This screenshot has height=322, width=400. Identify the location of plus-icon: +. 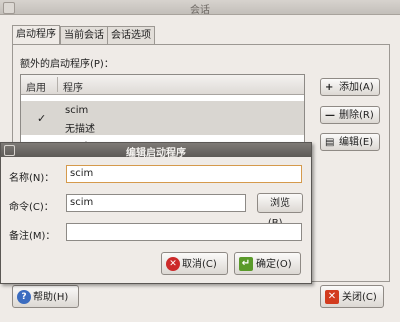
(329, 87).